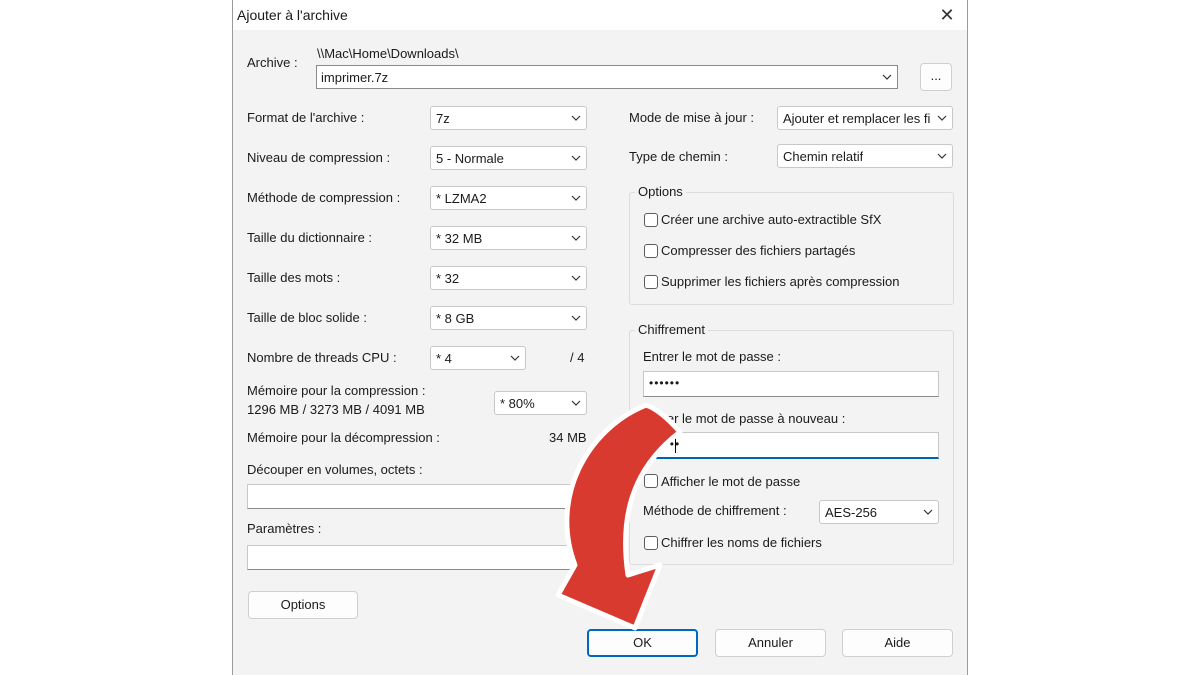 Image resolution: width=1200 pixels, height=675 pixels. I want to click on path-type-select: Chemin relatif, so click(865, 156).